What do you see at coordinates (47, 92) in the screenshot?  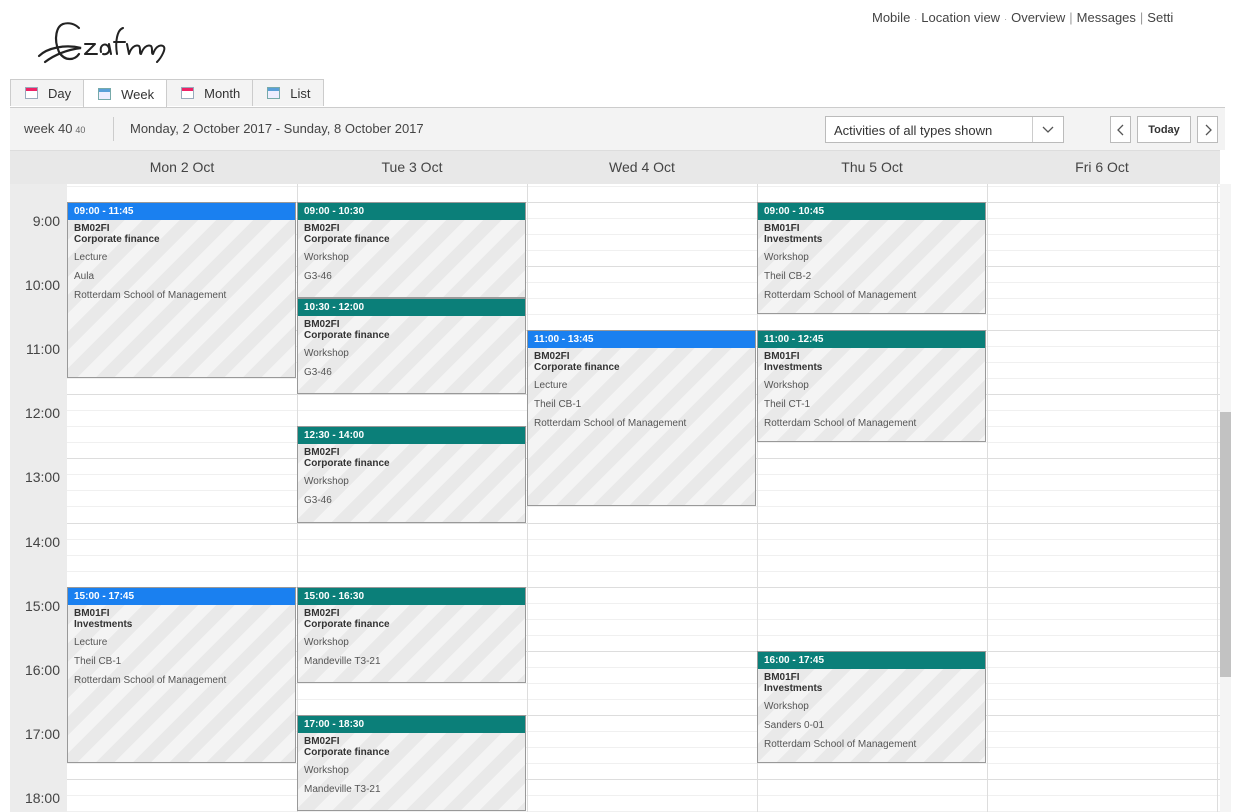 I see `tab-day: Day` at bounding box center [47, 92].